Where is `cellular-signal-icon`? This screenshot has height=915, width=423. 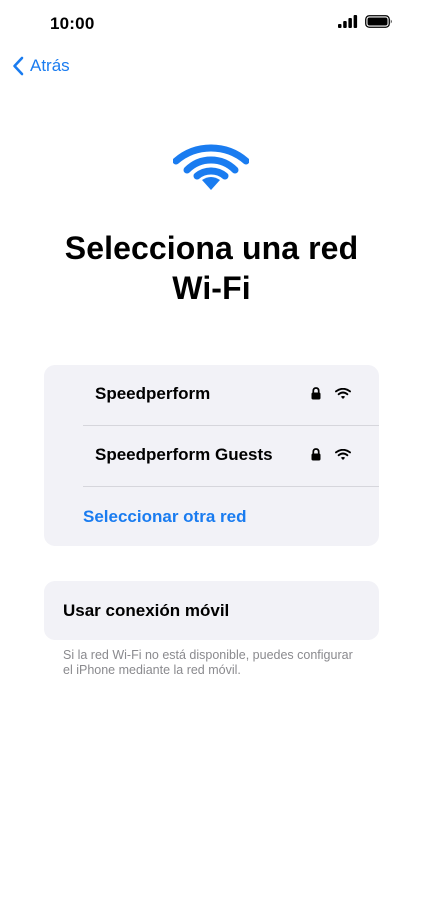 cellular-signal-icon is located at coordinates (348, 21).